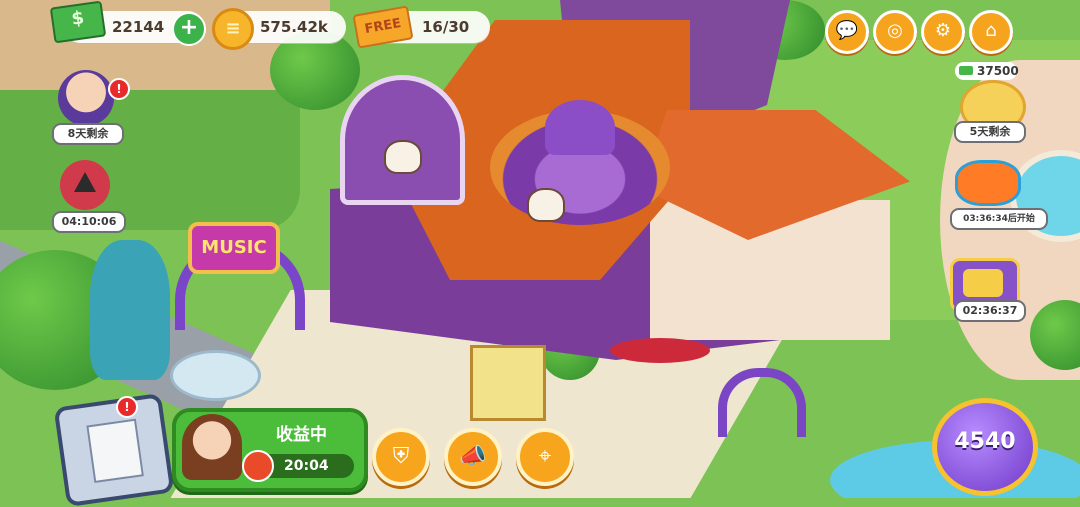  Describe the element at coordinates (987, 71) in the screenshot. I see `piggy-bank-cash: 37500` at that location.